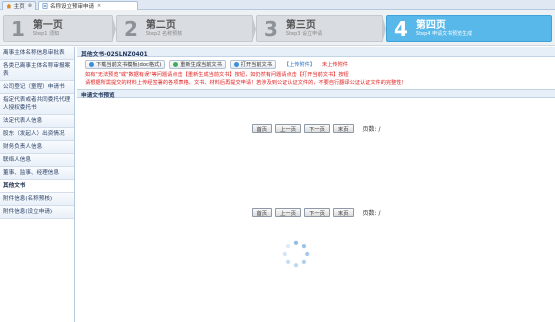  I want to click on tab-name-application: 名称设立预审申请 ×, so click(88, 5).